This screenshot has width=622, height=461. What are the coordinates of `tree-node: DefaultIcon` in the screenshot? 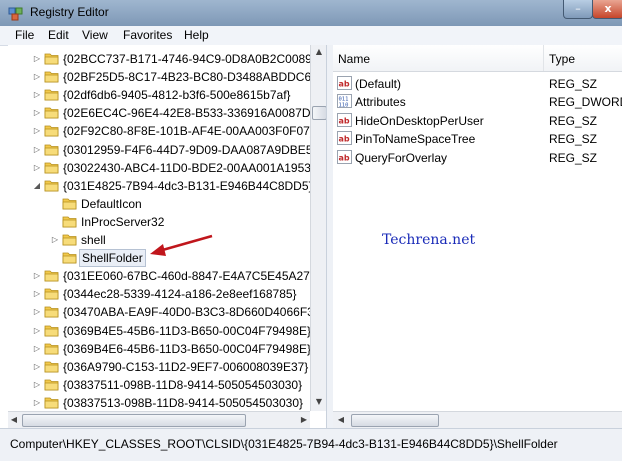 It's located at (159, 204).